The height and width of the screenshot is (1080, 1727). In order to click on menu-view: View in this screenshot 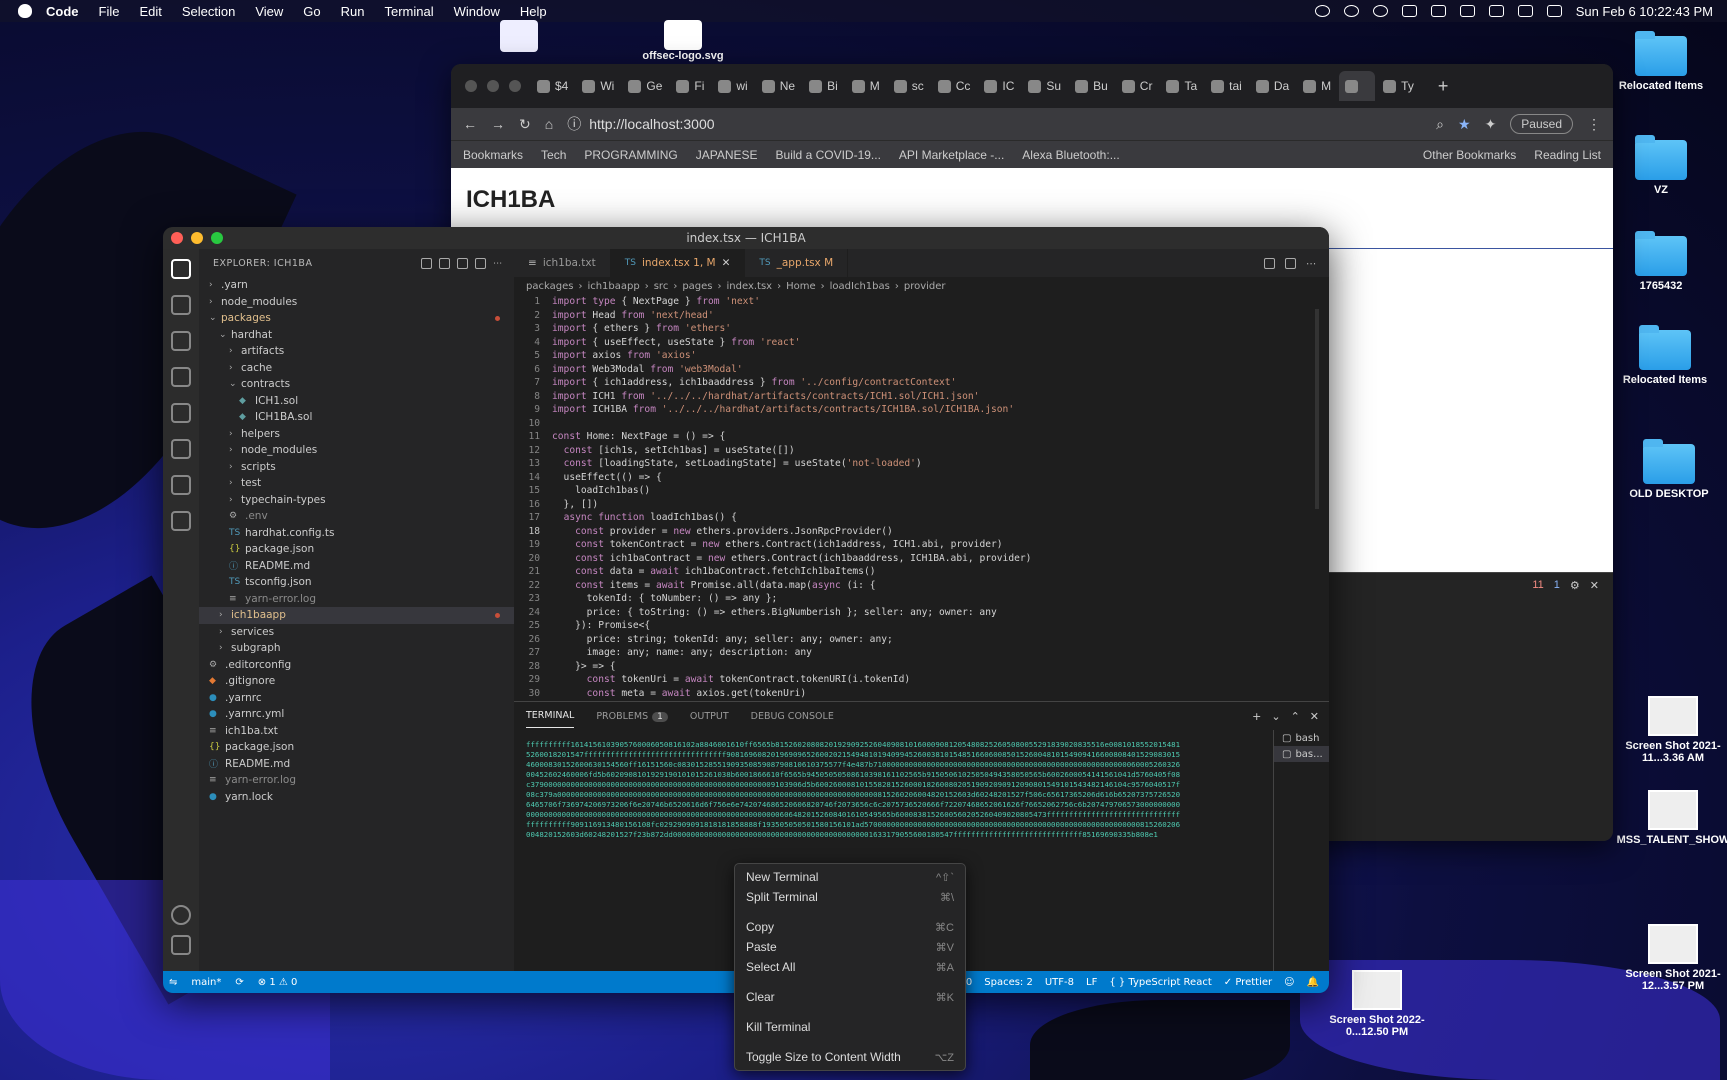, I will do `click(269, 11)`.